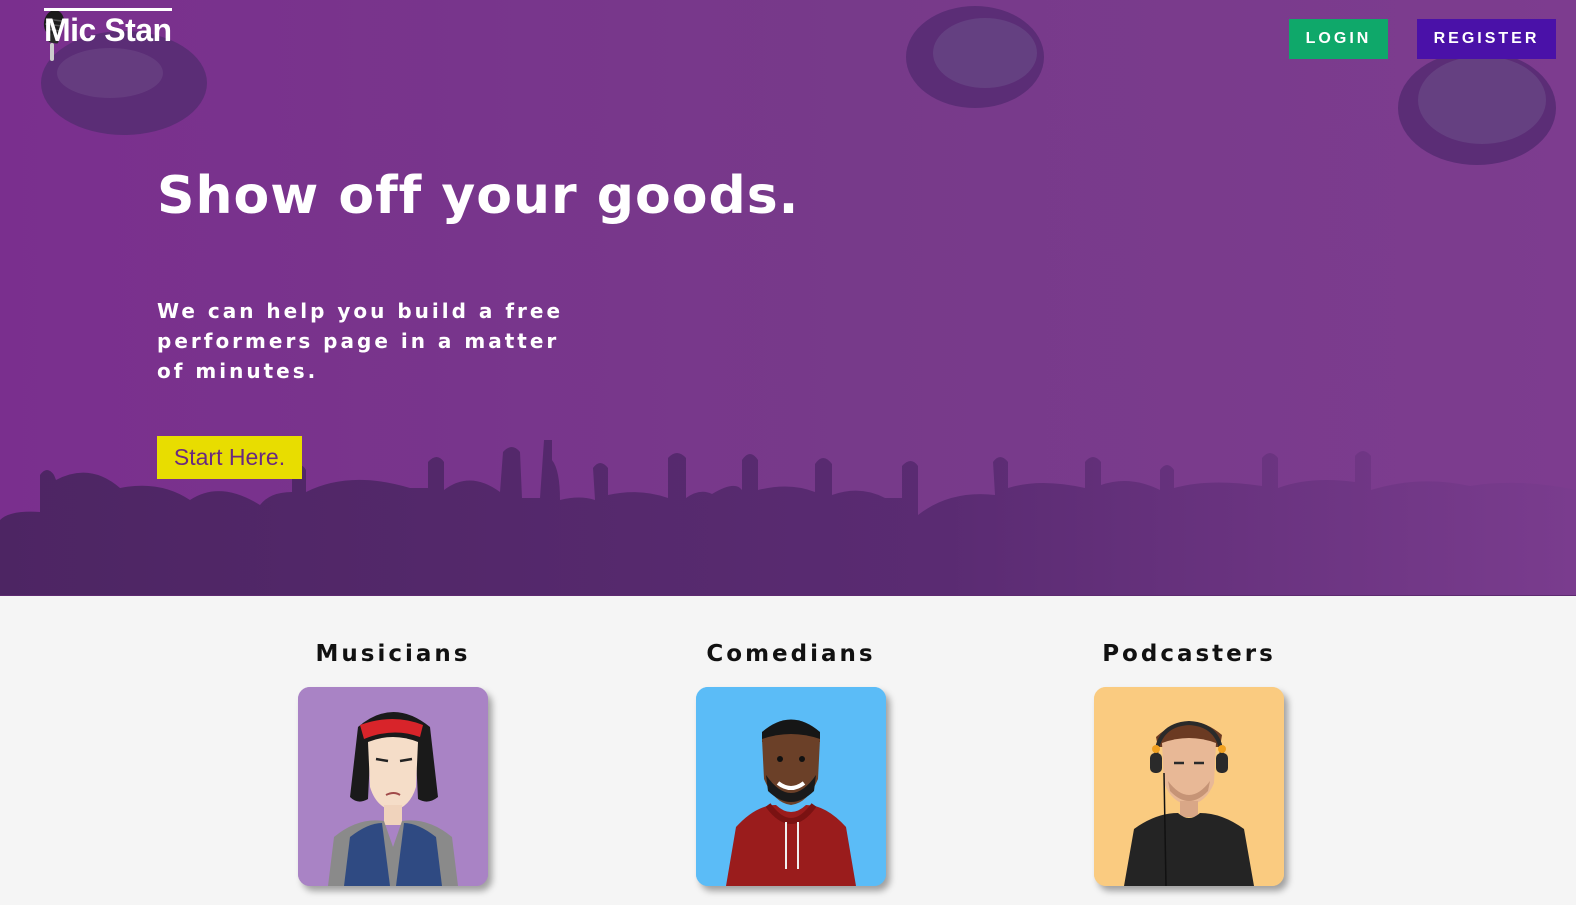 This screenshot has height=905, width=1576. I want to click on podcaster-card, so click(1189, 786).